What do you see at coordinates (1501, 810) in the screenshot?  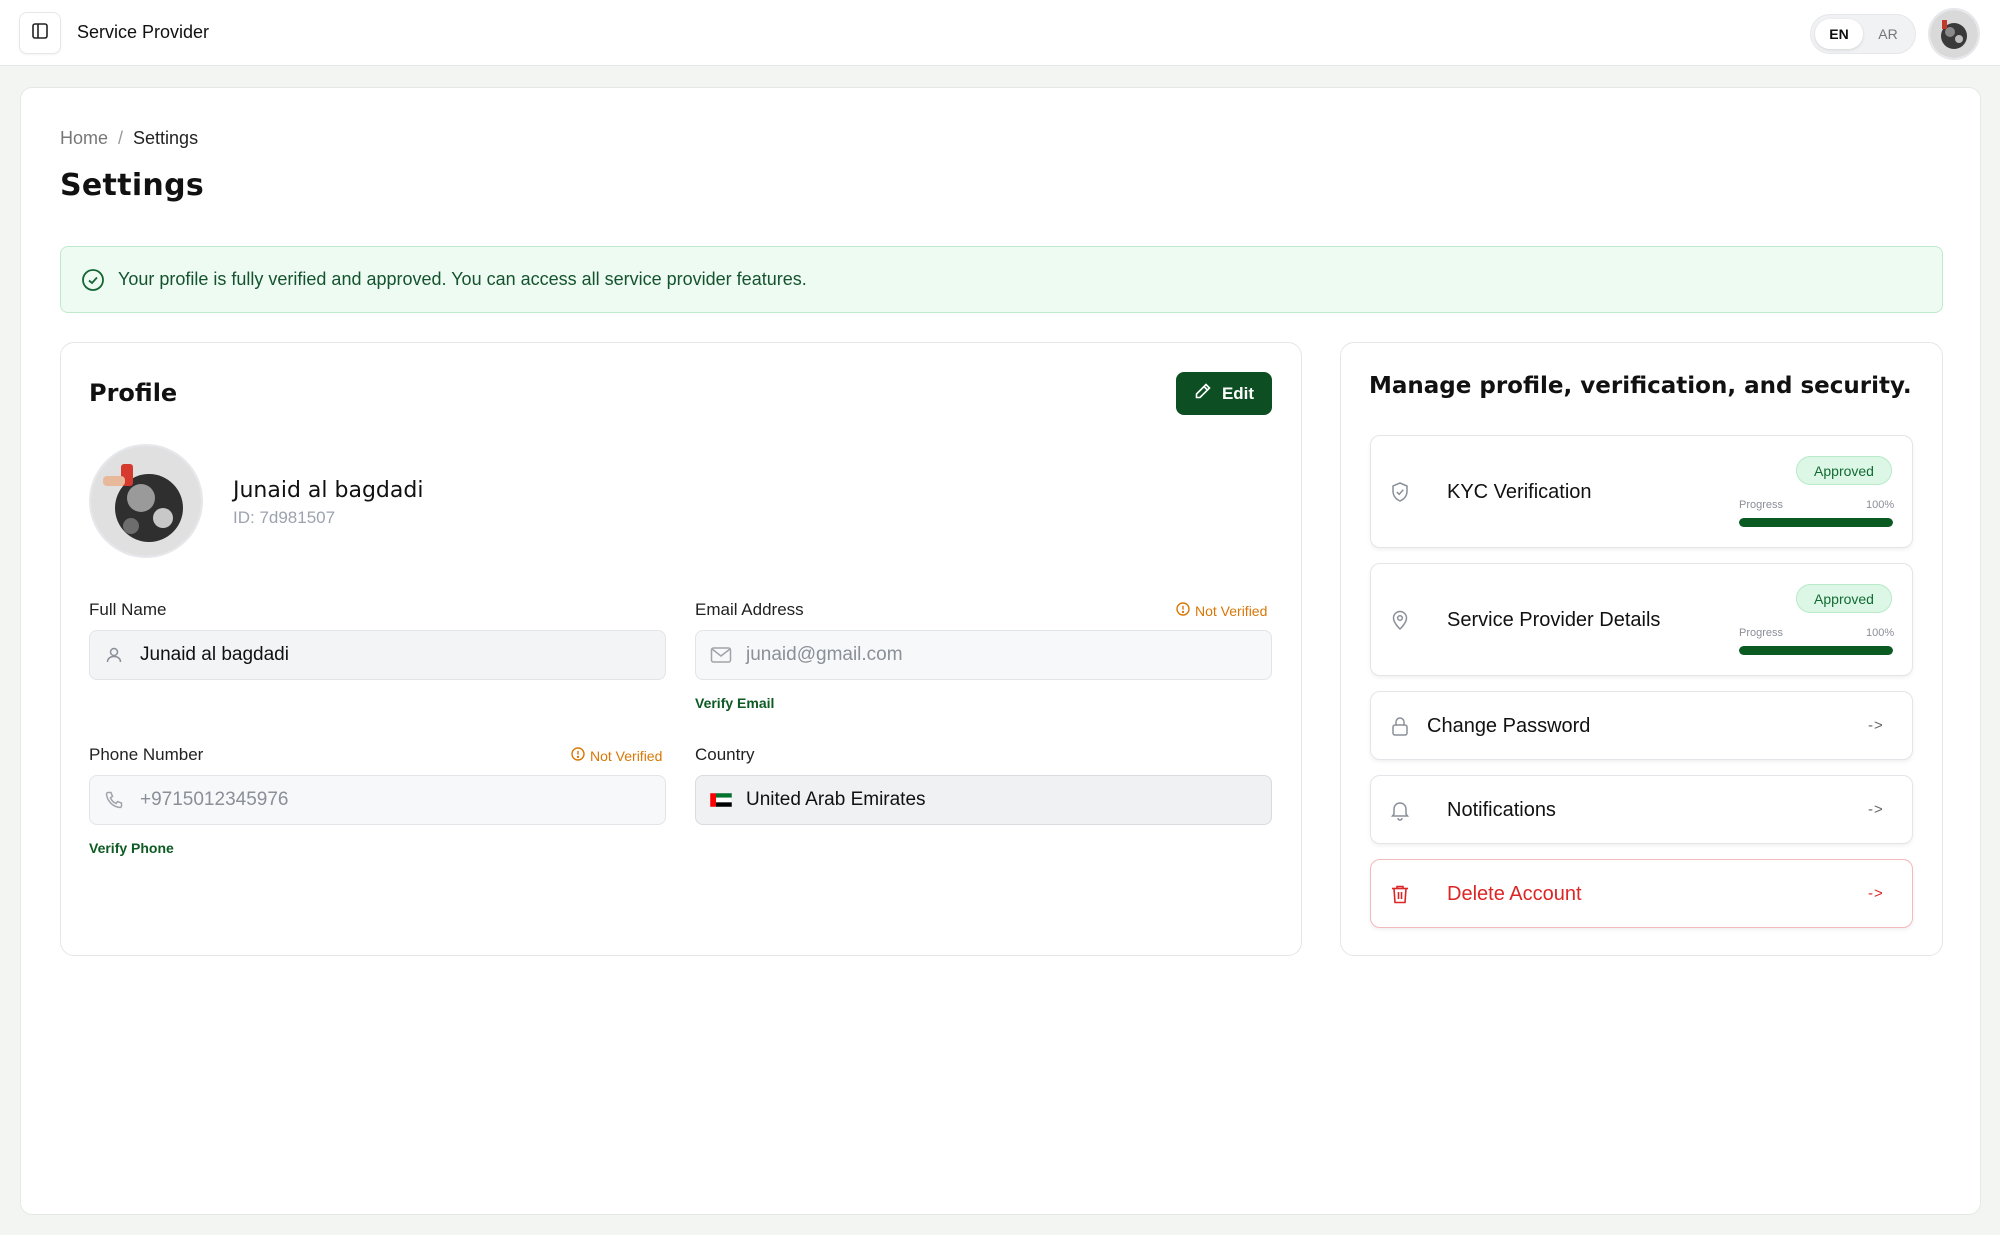 I see `notifications-label: Notifications` at bounding box center [1501, 810].